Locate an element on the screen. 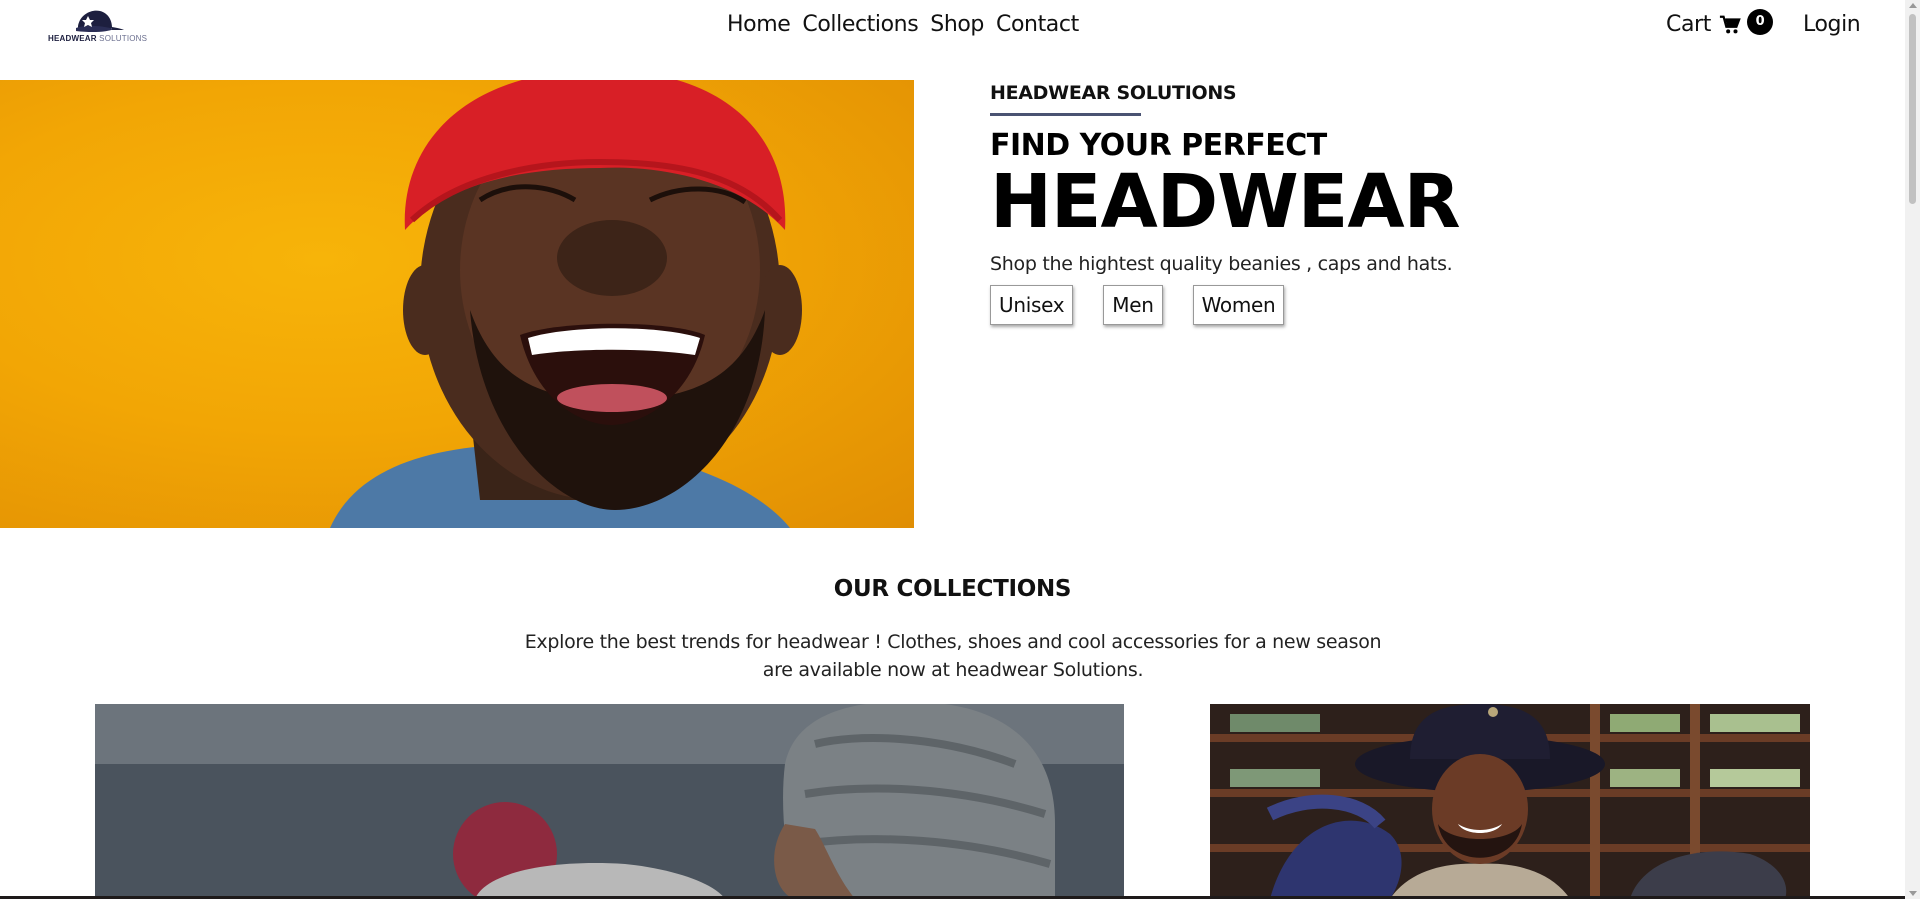  hero-kicker: HEADWEAR SOLUTIONS is located at coordinates (1113, 93).